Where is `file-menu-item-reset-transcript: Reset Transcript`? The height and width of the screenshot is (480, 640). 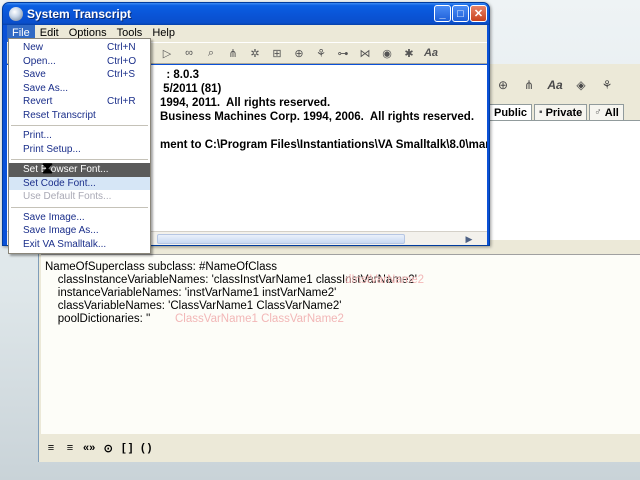
file-menu-item-reset-transcript: Reset Transcript is located at coordinates (79, 116).